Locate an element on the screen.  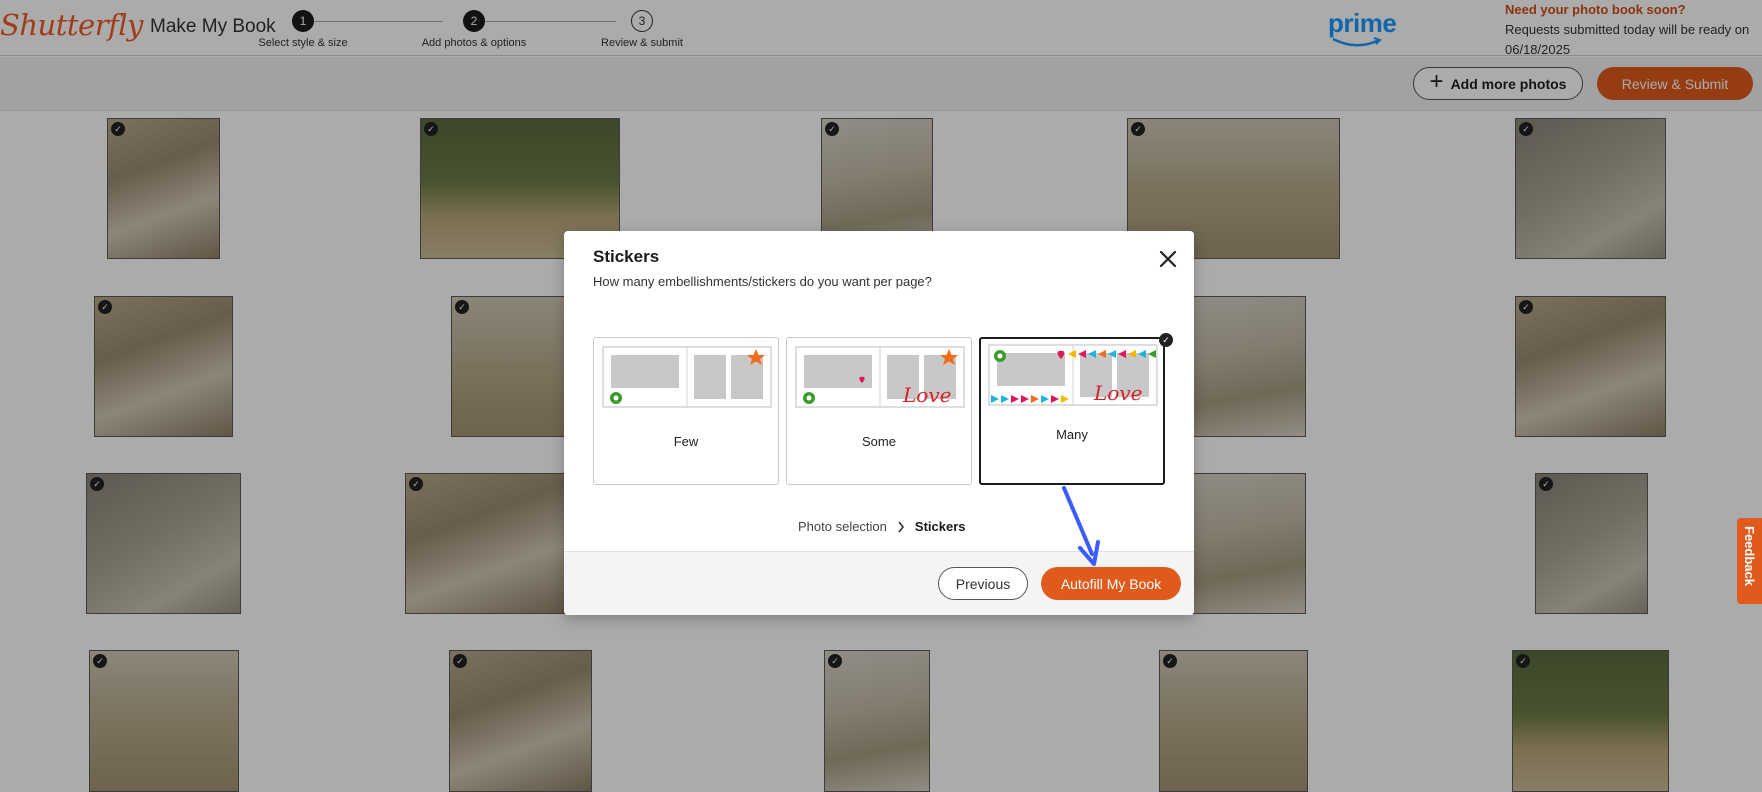
option-label-many: Many is located at coordinates (1072, 434).